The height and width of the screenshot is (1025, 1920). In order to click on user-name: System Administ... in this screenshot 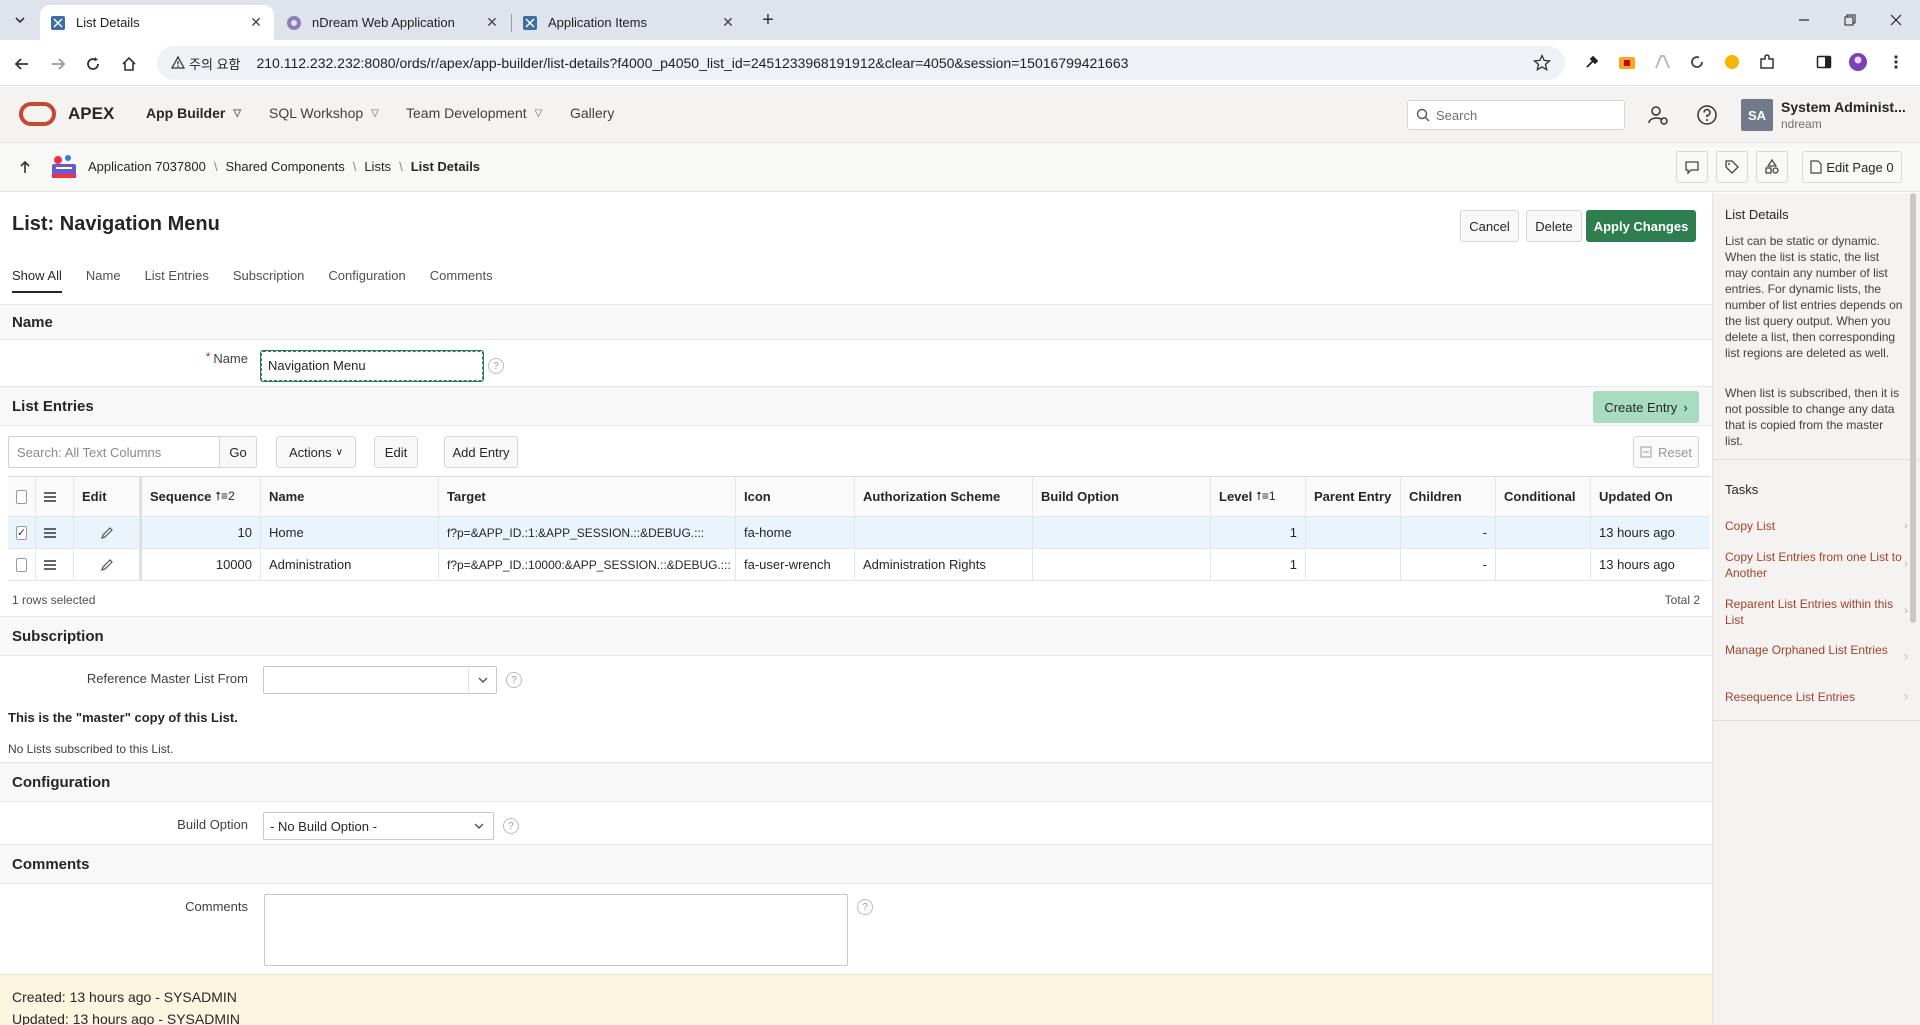, I will do `click(1843, 107)`.